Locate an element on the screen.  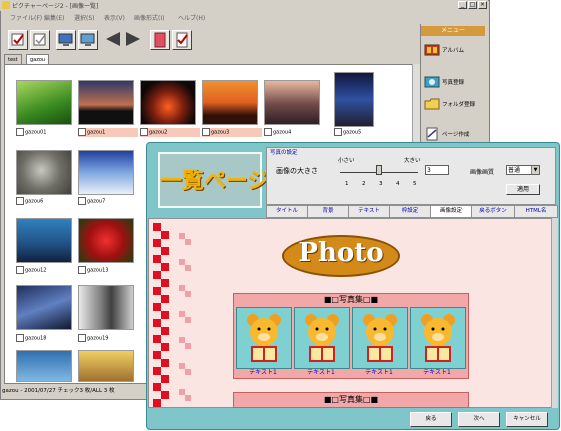
bear-icon is located at coordinates (380, 338).